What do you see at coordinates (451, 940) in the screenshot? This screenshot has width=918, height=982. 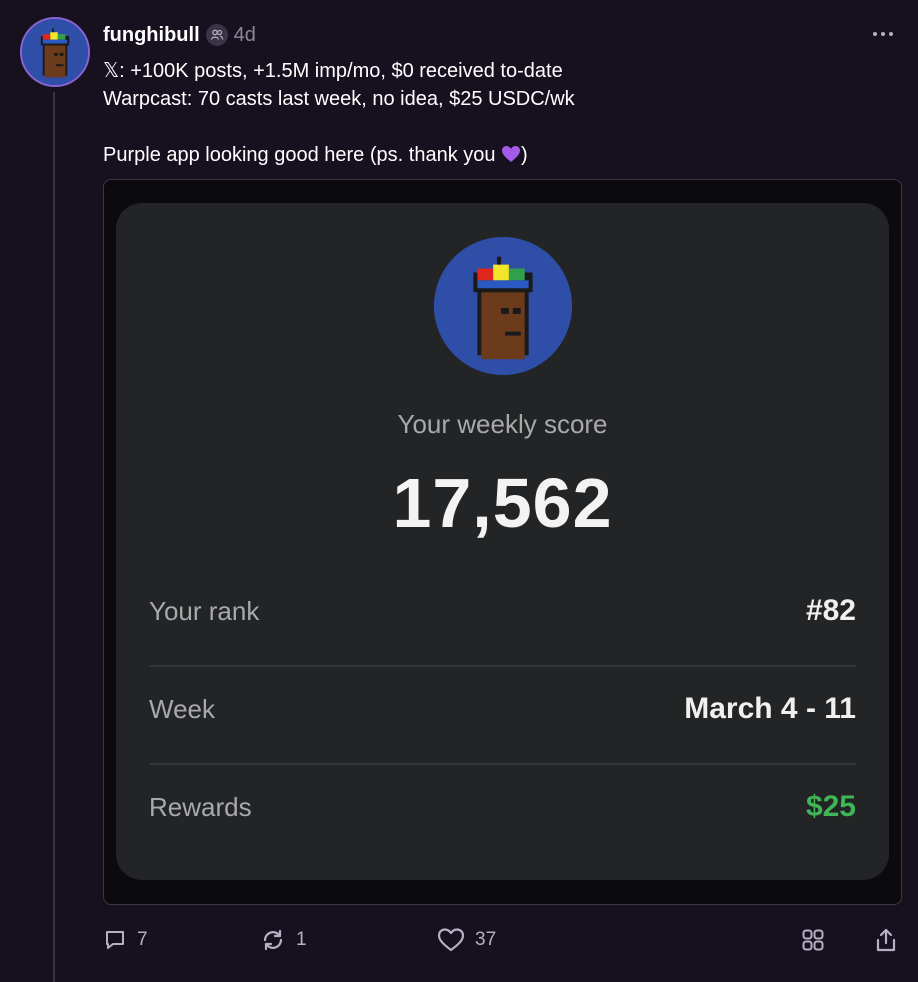 I see `like-icon` at bounding box center [451, 940].